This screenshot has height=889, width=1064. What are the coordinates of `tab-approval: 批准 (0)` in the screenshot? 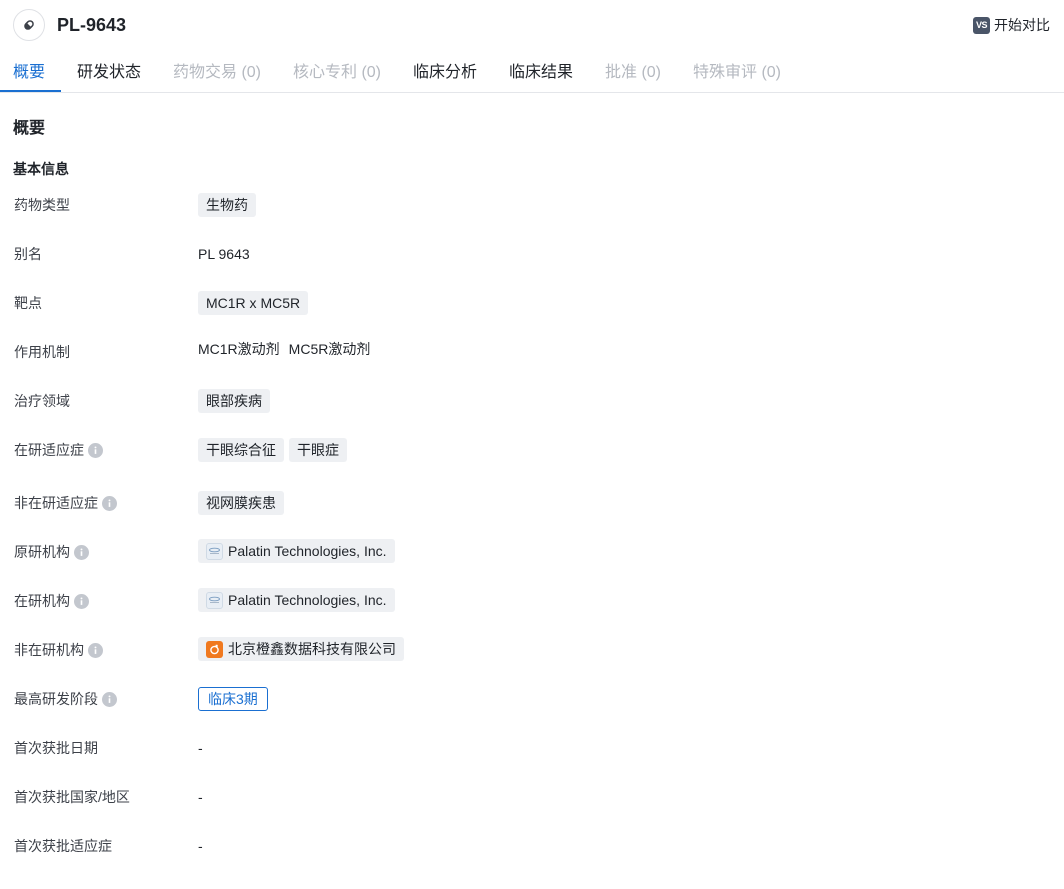 It's located at (633, 73).